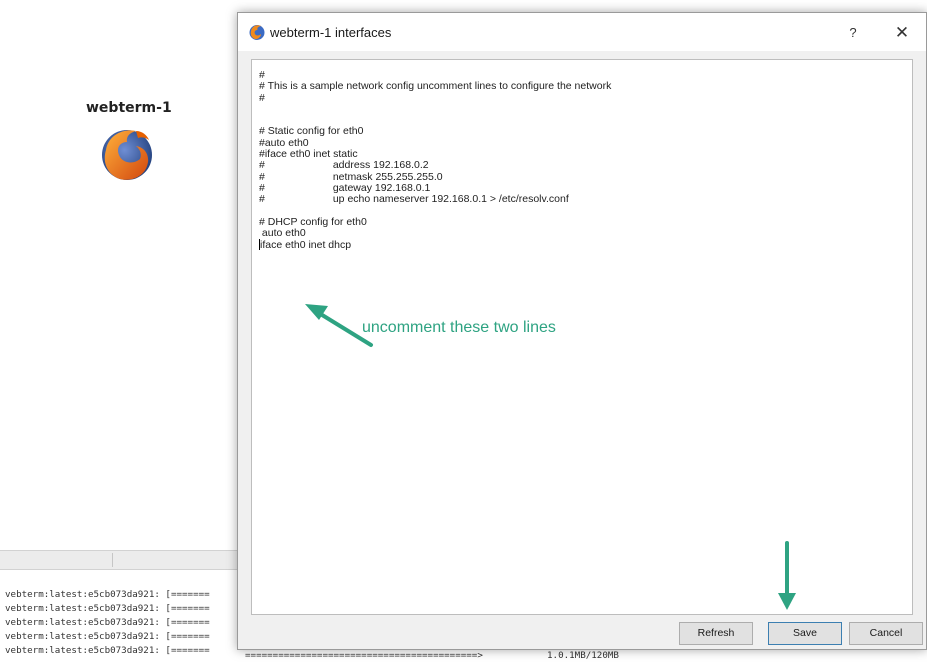 This screenshot has height=665, width=927. Describe the element at coordinates (311, 131) in the screenshot. I see `editor-line: # Static config for eth0` at that location.